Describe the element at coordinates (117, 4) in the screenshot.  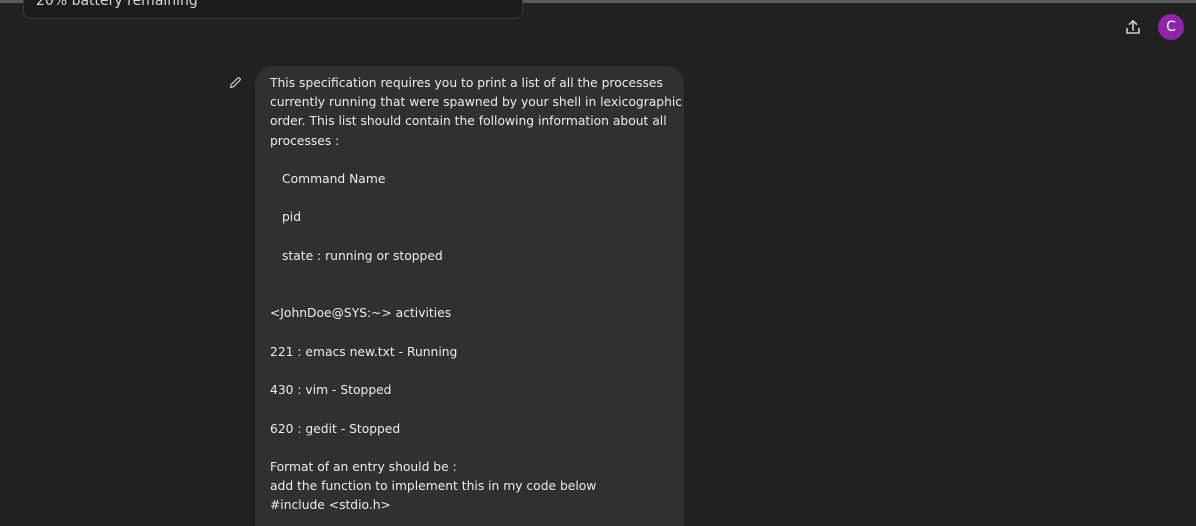
I see `battery-notification-text: 20% battery remaining` at that location.